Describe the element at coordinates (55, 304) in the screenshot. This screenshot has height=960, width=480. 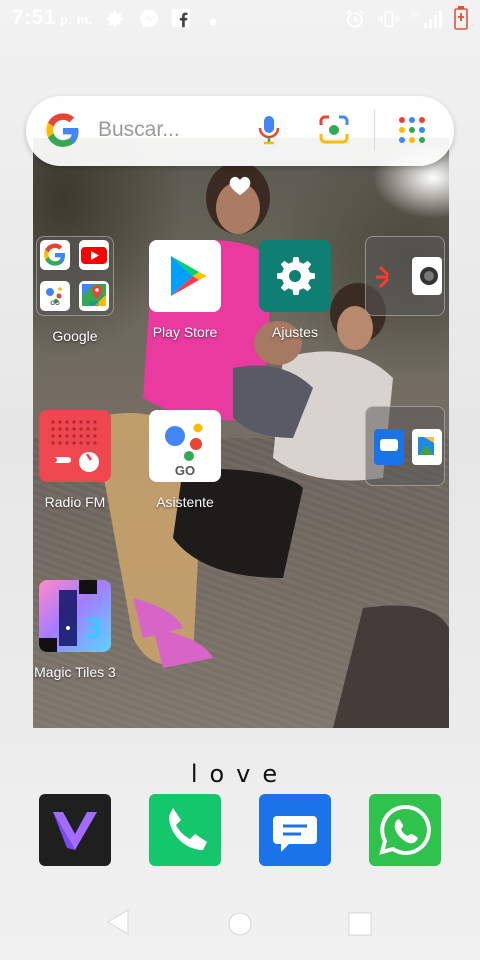
I see `assistant-go-badge: GO` at that location.